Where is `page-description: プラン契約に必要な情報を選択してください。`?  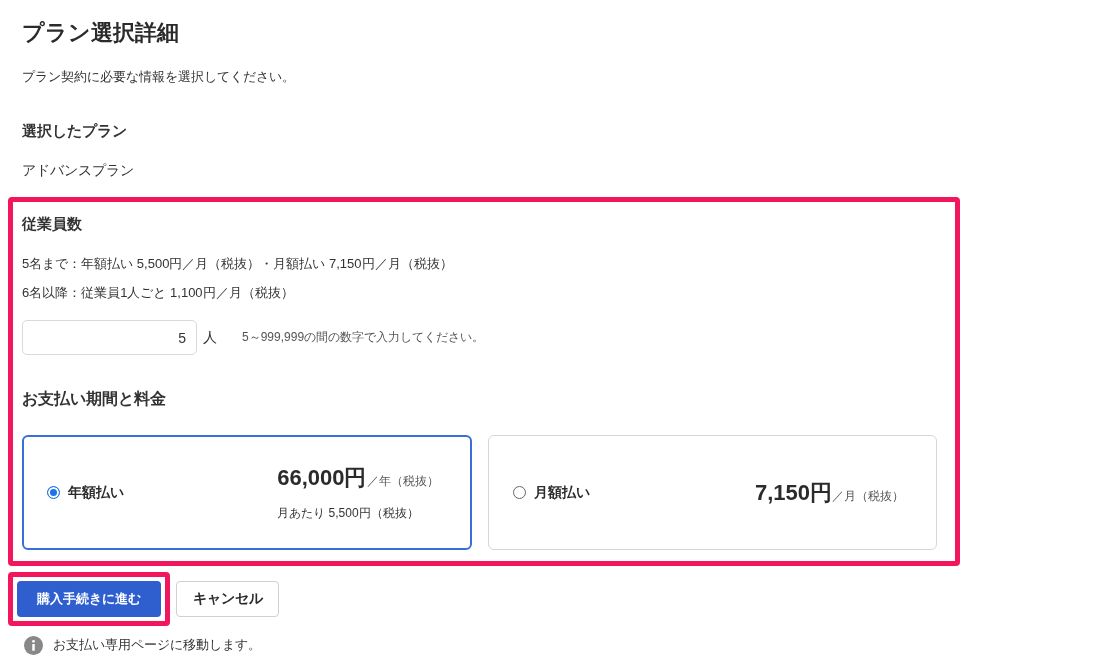
page-description: プラン契約に必要な情報を選択してください。 is located at coordinates (158, 77).